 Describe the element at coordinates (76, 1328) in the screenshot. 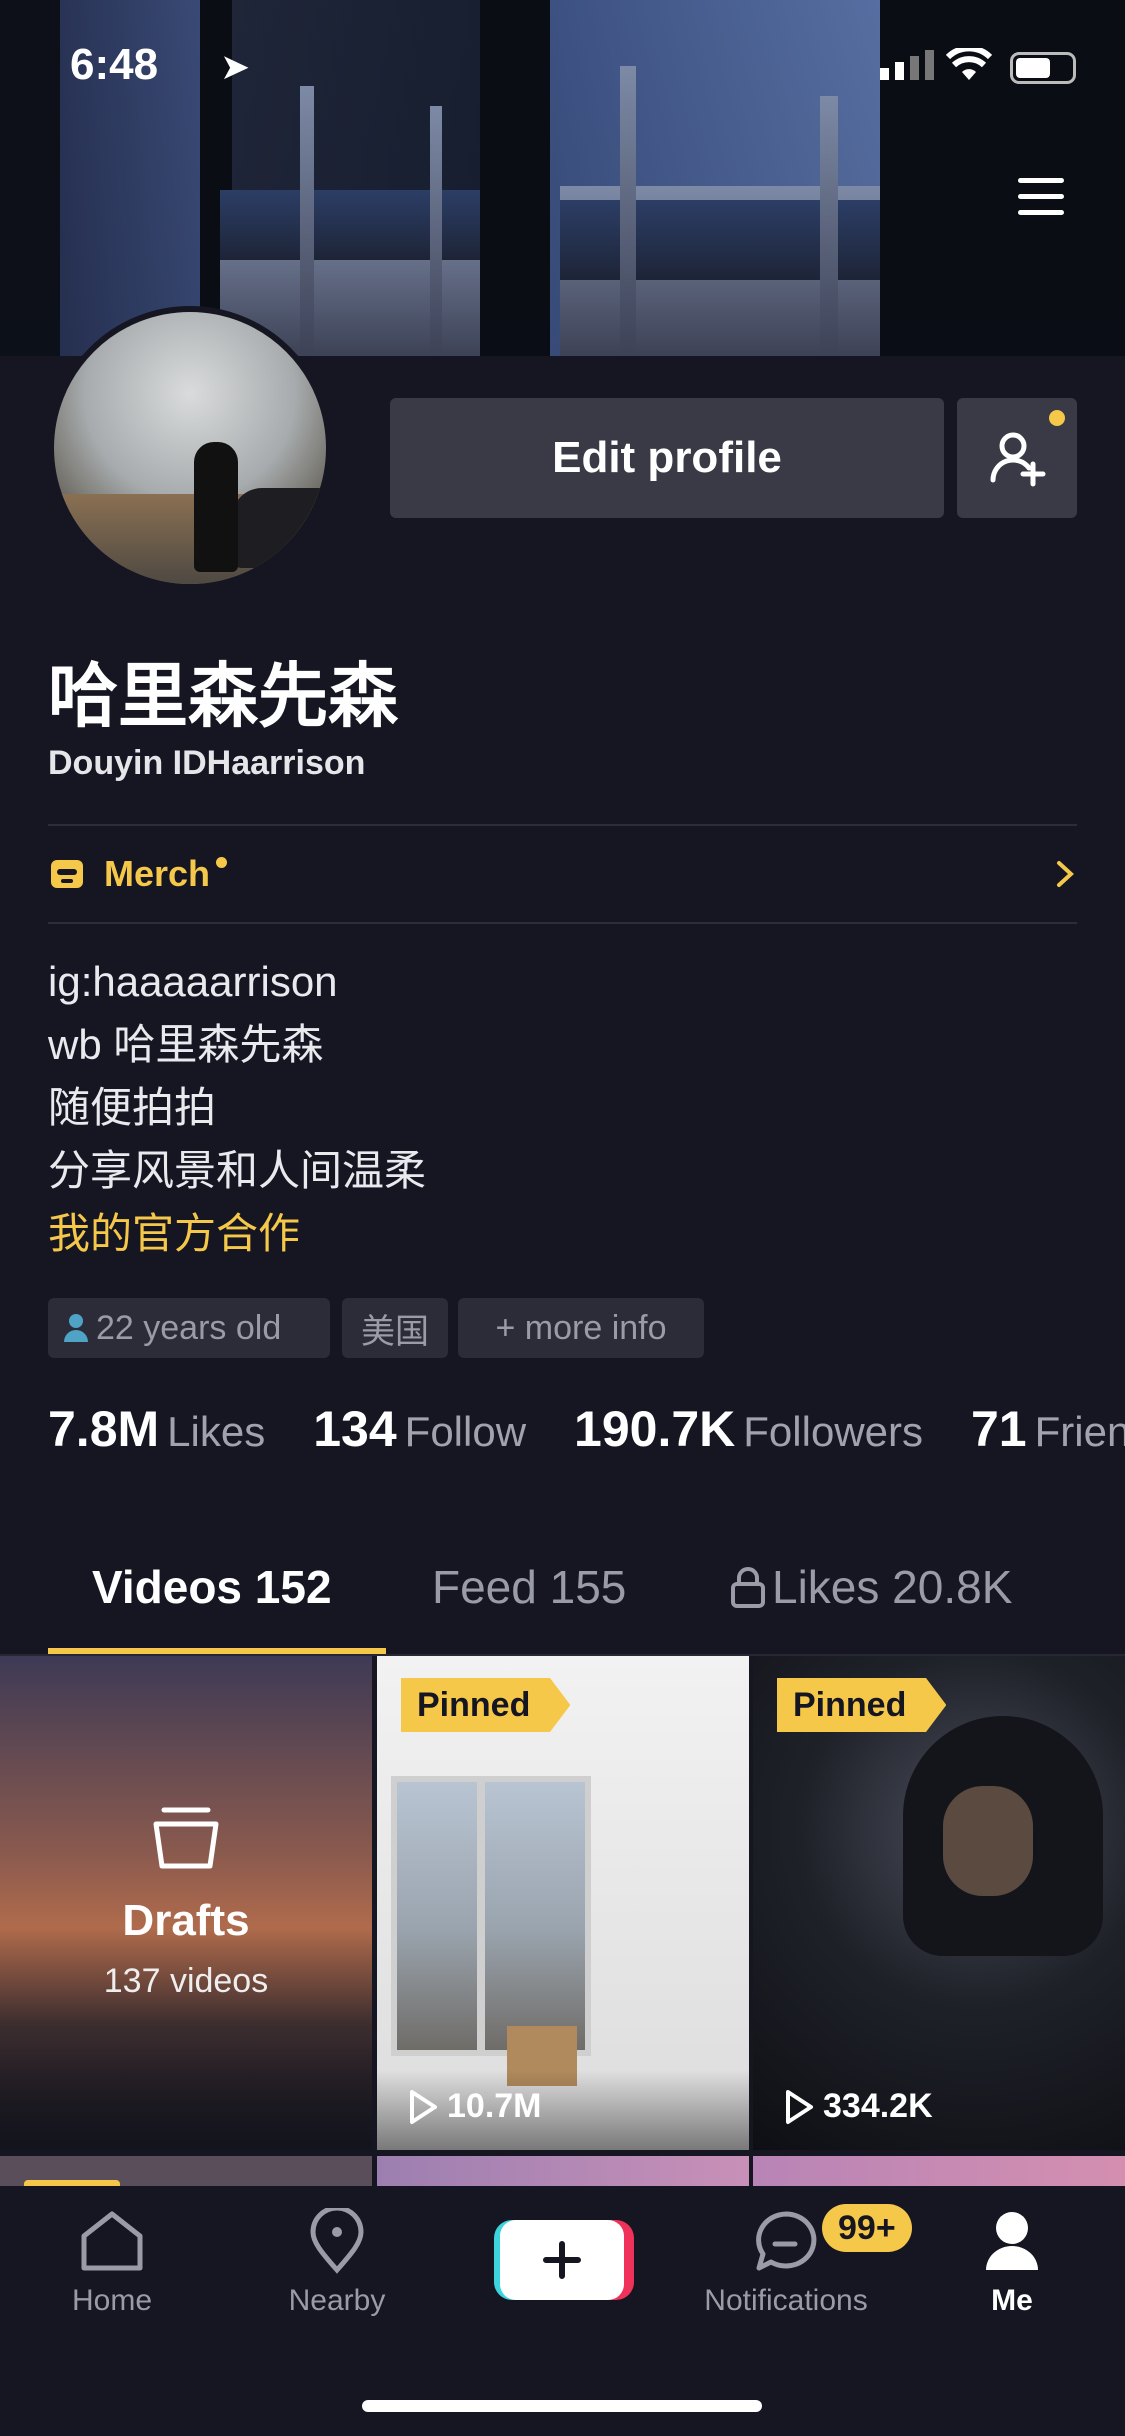

I see `person-icon` at that location.